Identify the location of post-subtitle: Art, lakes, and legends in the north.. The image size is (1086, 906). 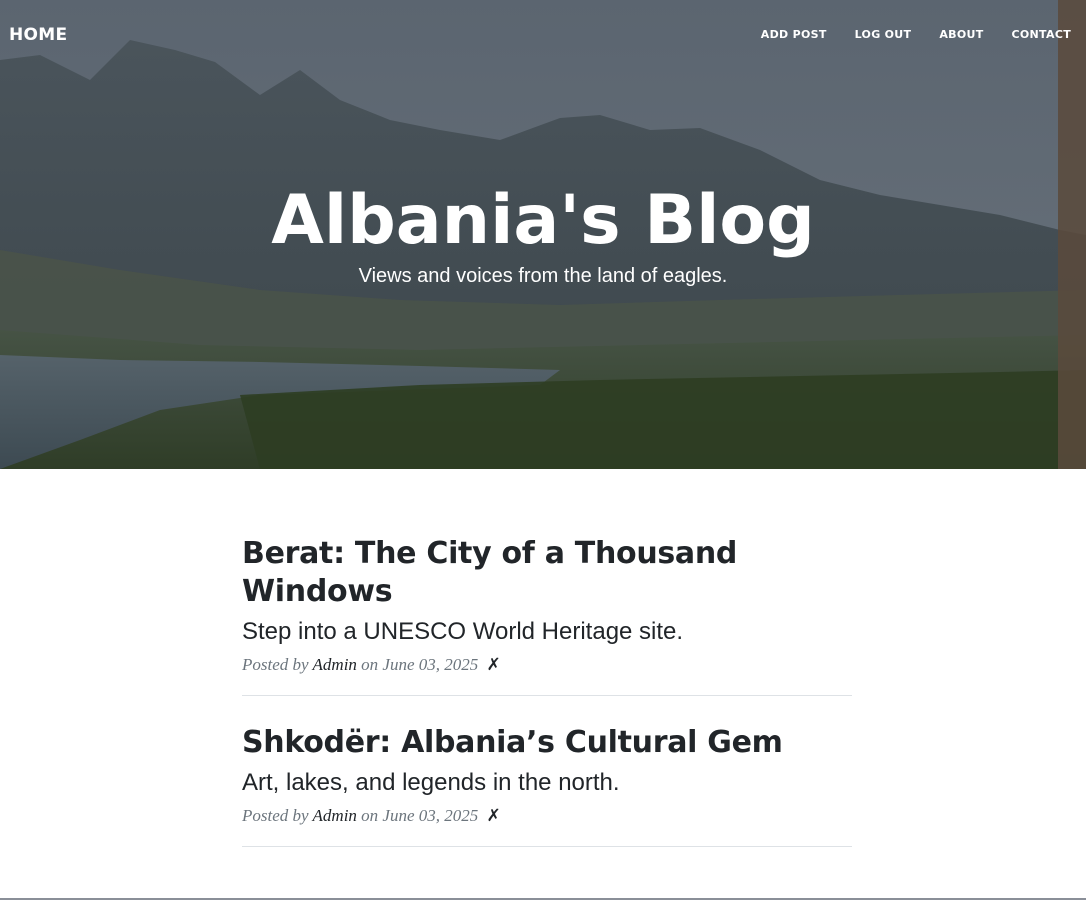
(431, 782).